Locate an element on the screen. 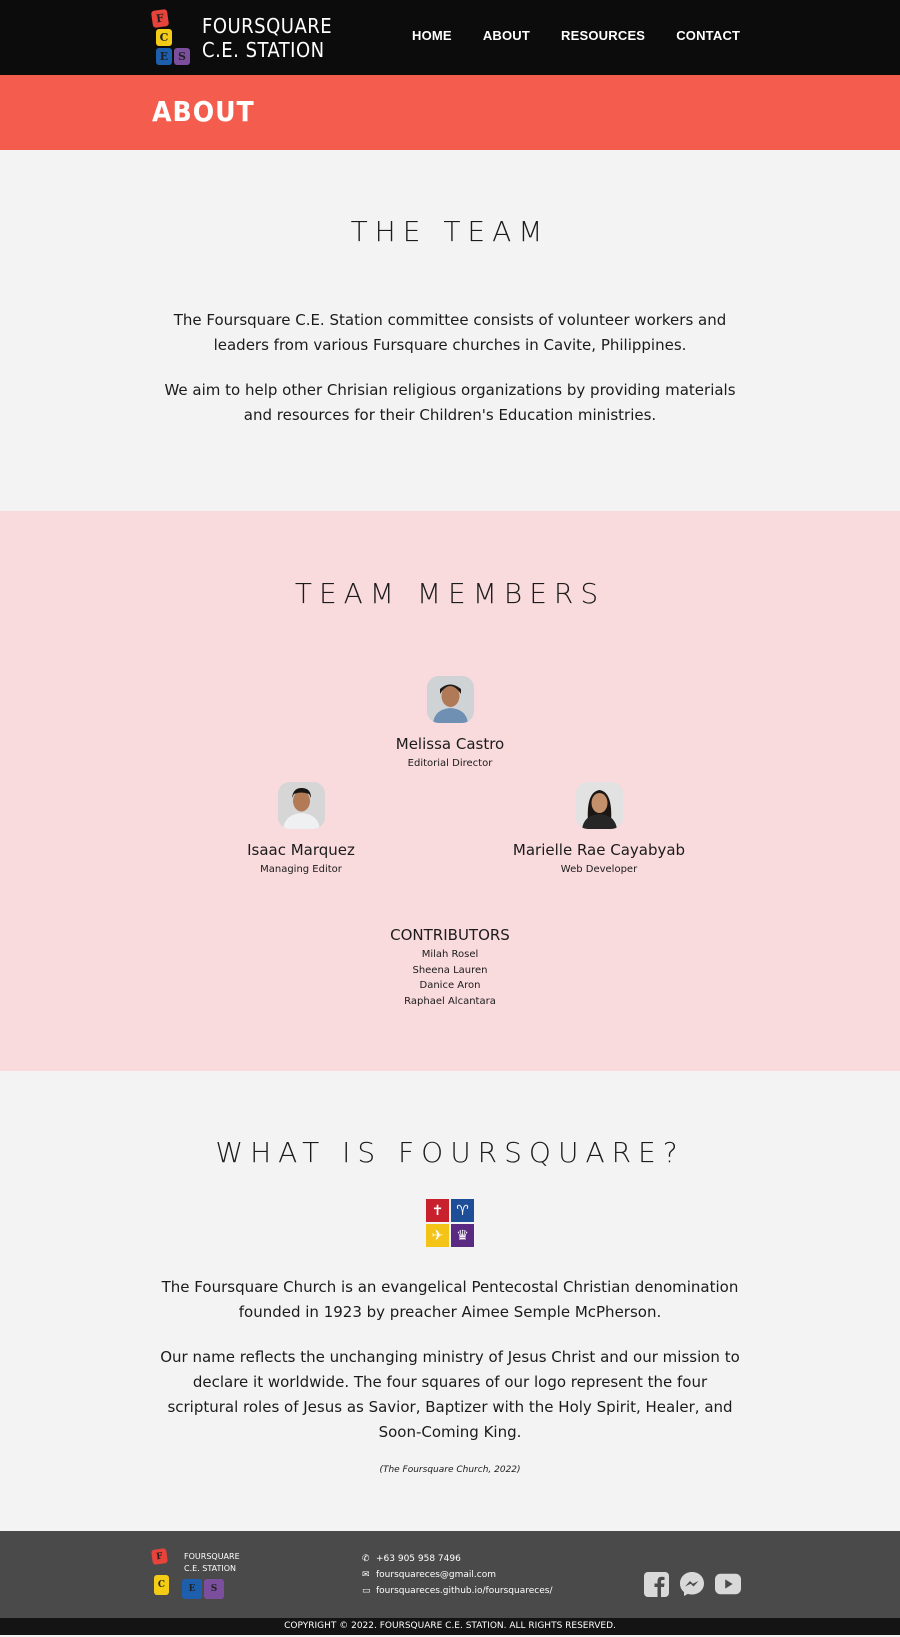 This screenshot has height=1637, width=900. member-card: Marielle Rae Cayabyab Web Developer is located at coordinates (599, 828).